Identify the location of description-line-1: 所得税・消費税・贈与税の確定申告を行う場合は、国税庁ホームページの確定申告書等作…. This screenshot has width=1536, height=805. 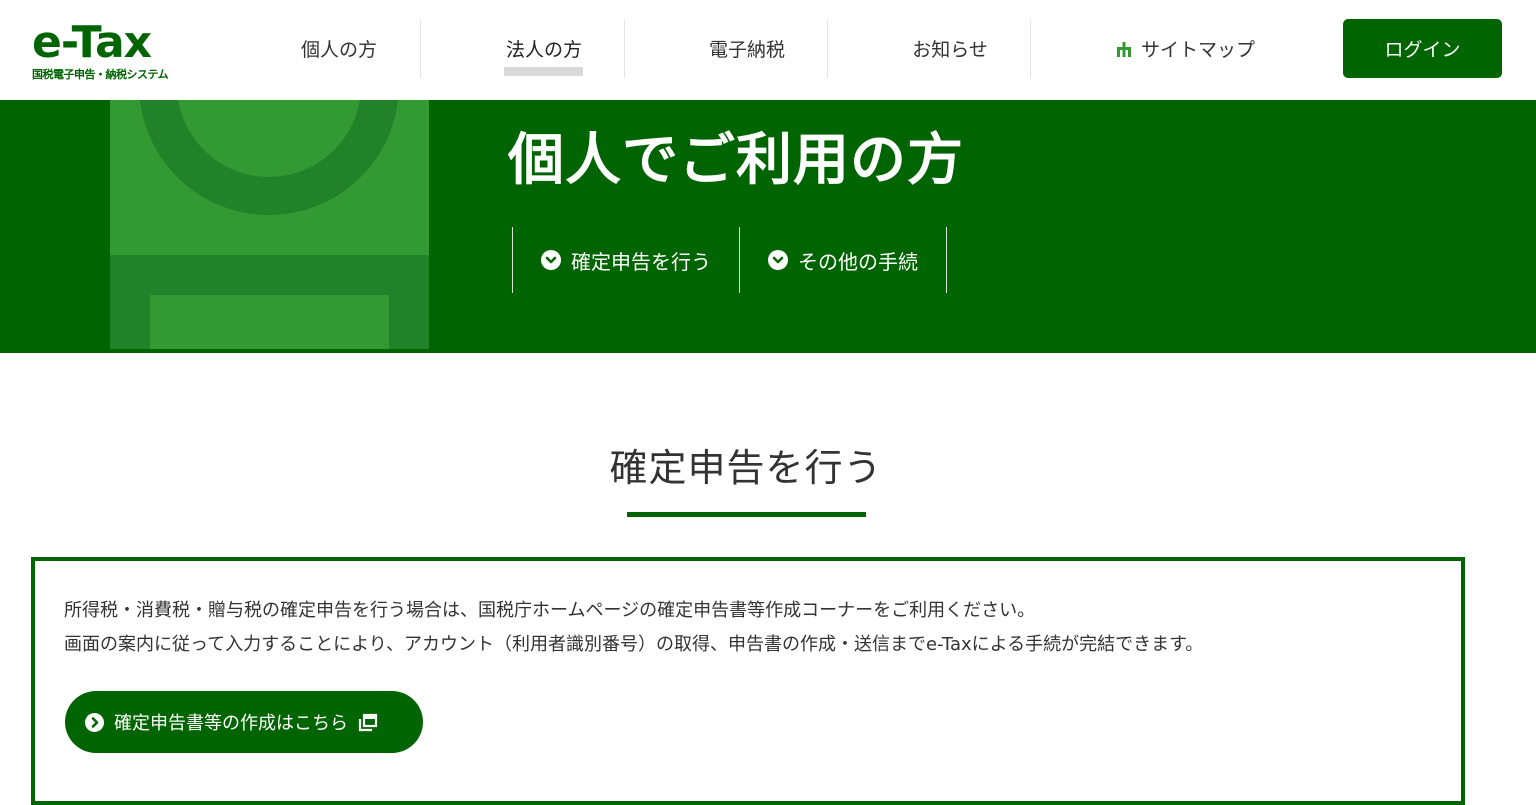
(550, 610).